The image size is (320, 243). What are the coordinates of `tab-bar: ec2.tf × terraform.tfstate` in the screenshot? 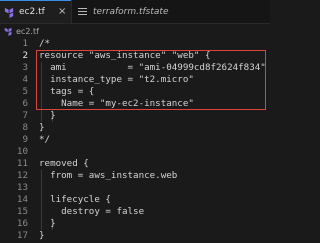 It's located at (135, 12).